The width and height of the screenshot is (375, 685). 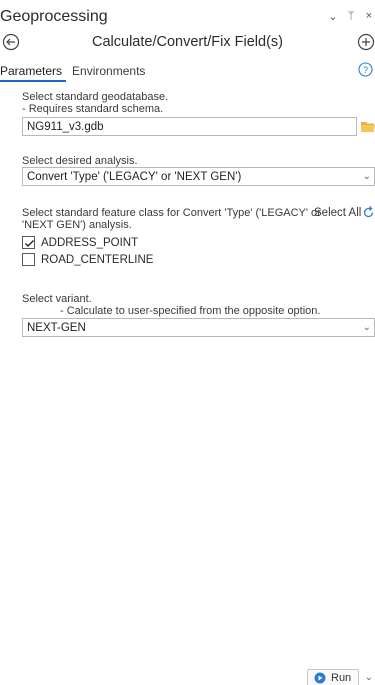 I want to click on checkbox-road-centerline: ROAD_CENTERLINE, so click(x=87, y=259).